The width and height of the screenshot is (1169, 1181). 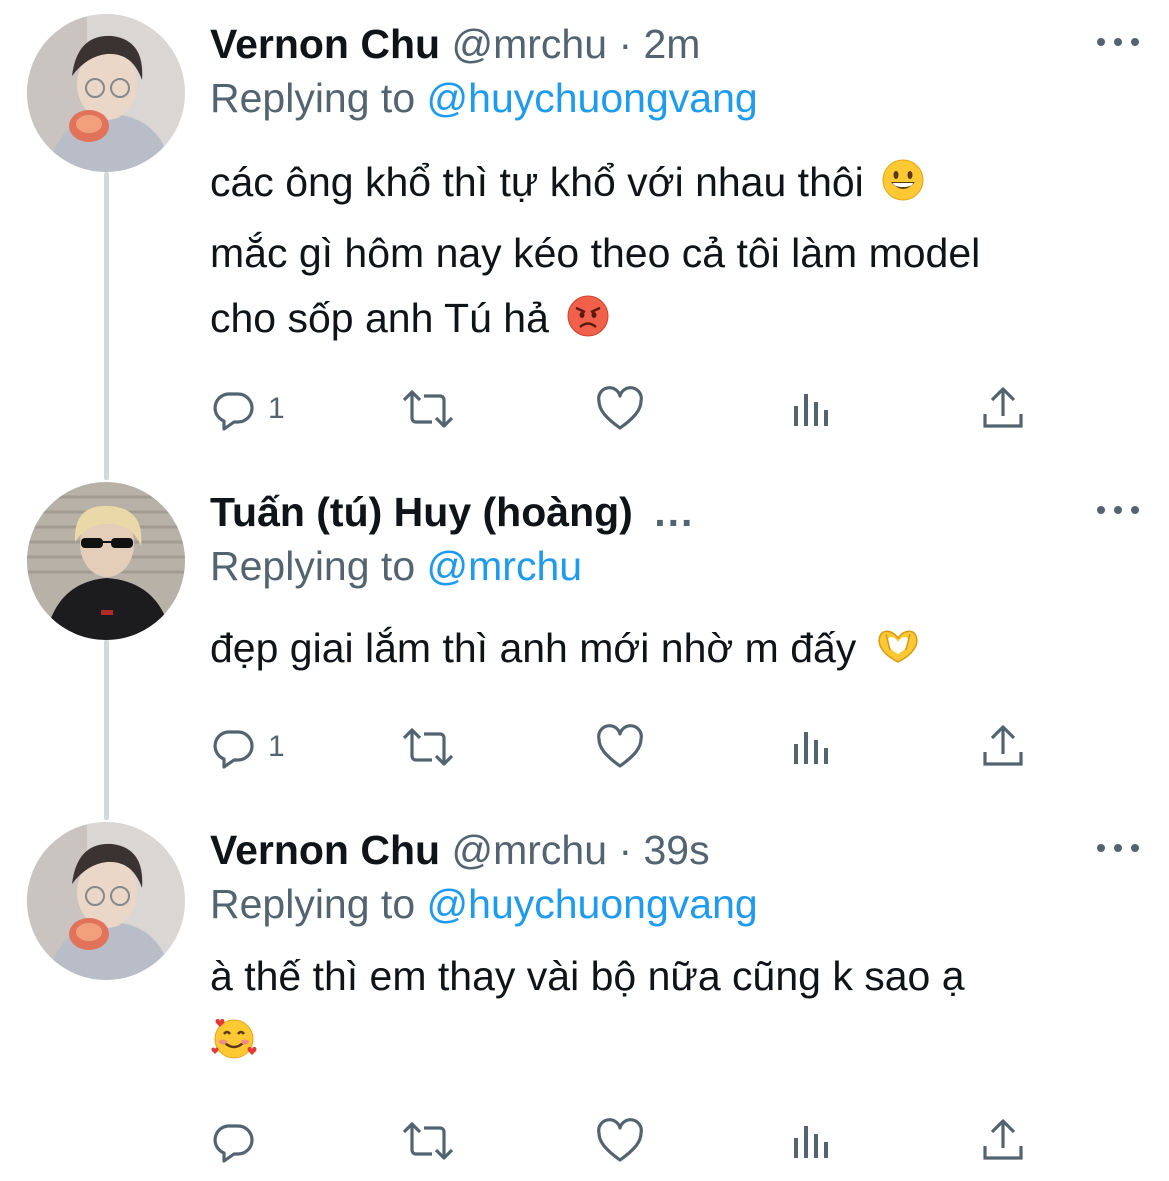 I want to click on tweet-header: Vernon Chu @mrchu · 2m, so click(x=644, y=44).